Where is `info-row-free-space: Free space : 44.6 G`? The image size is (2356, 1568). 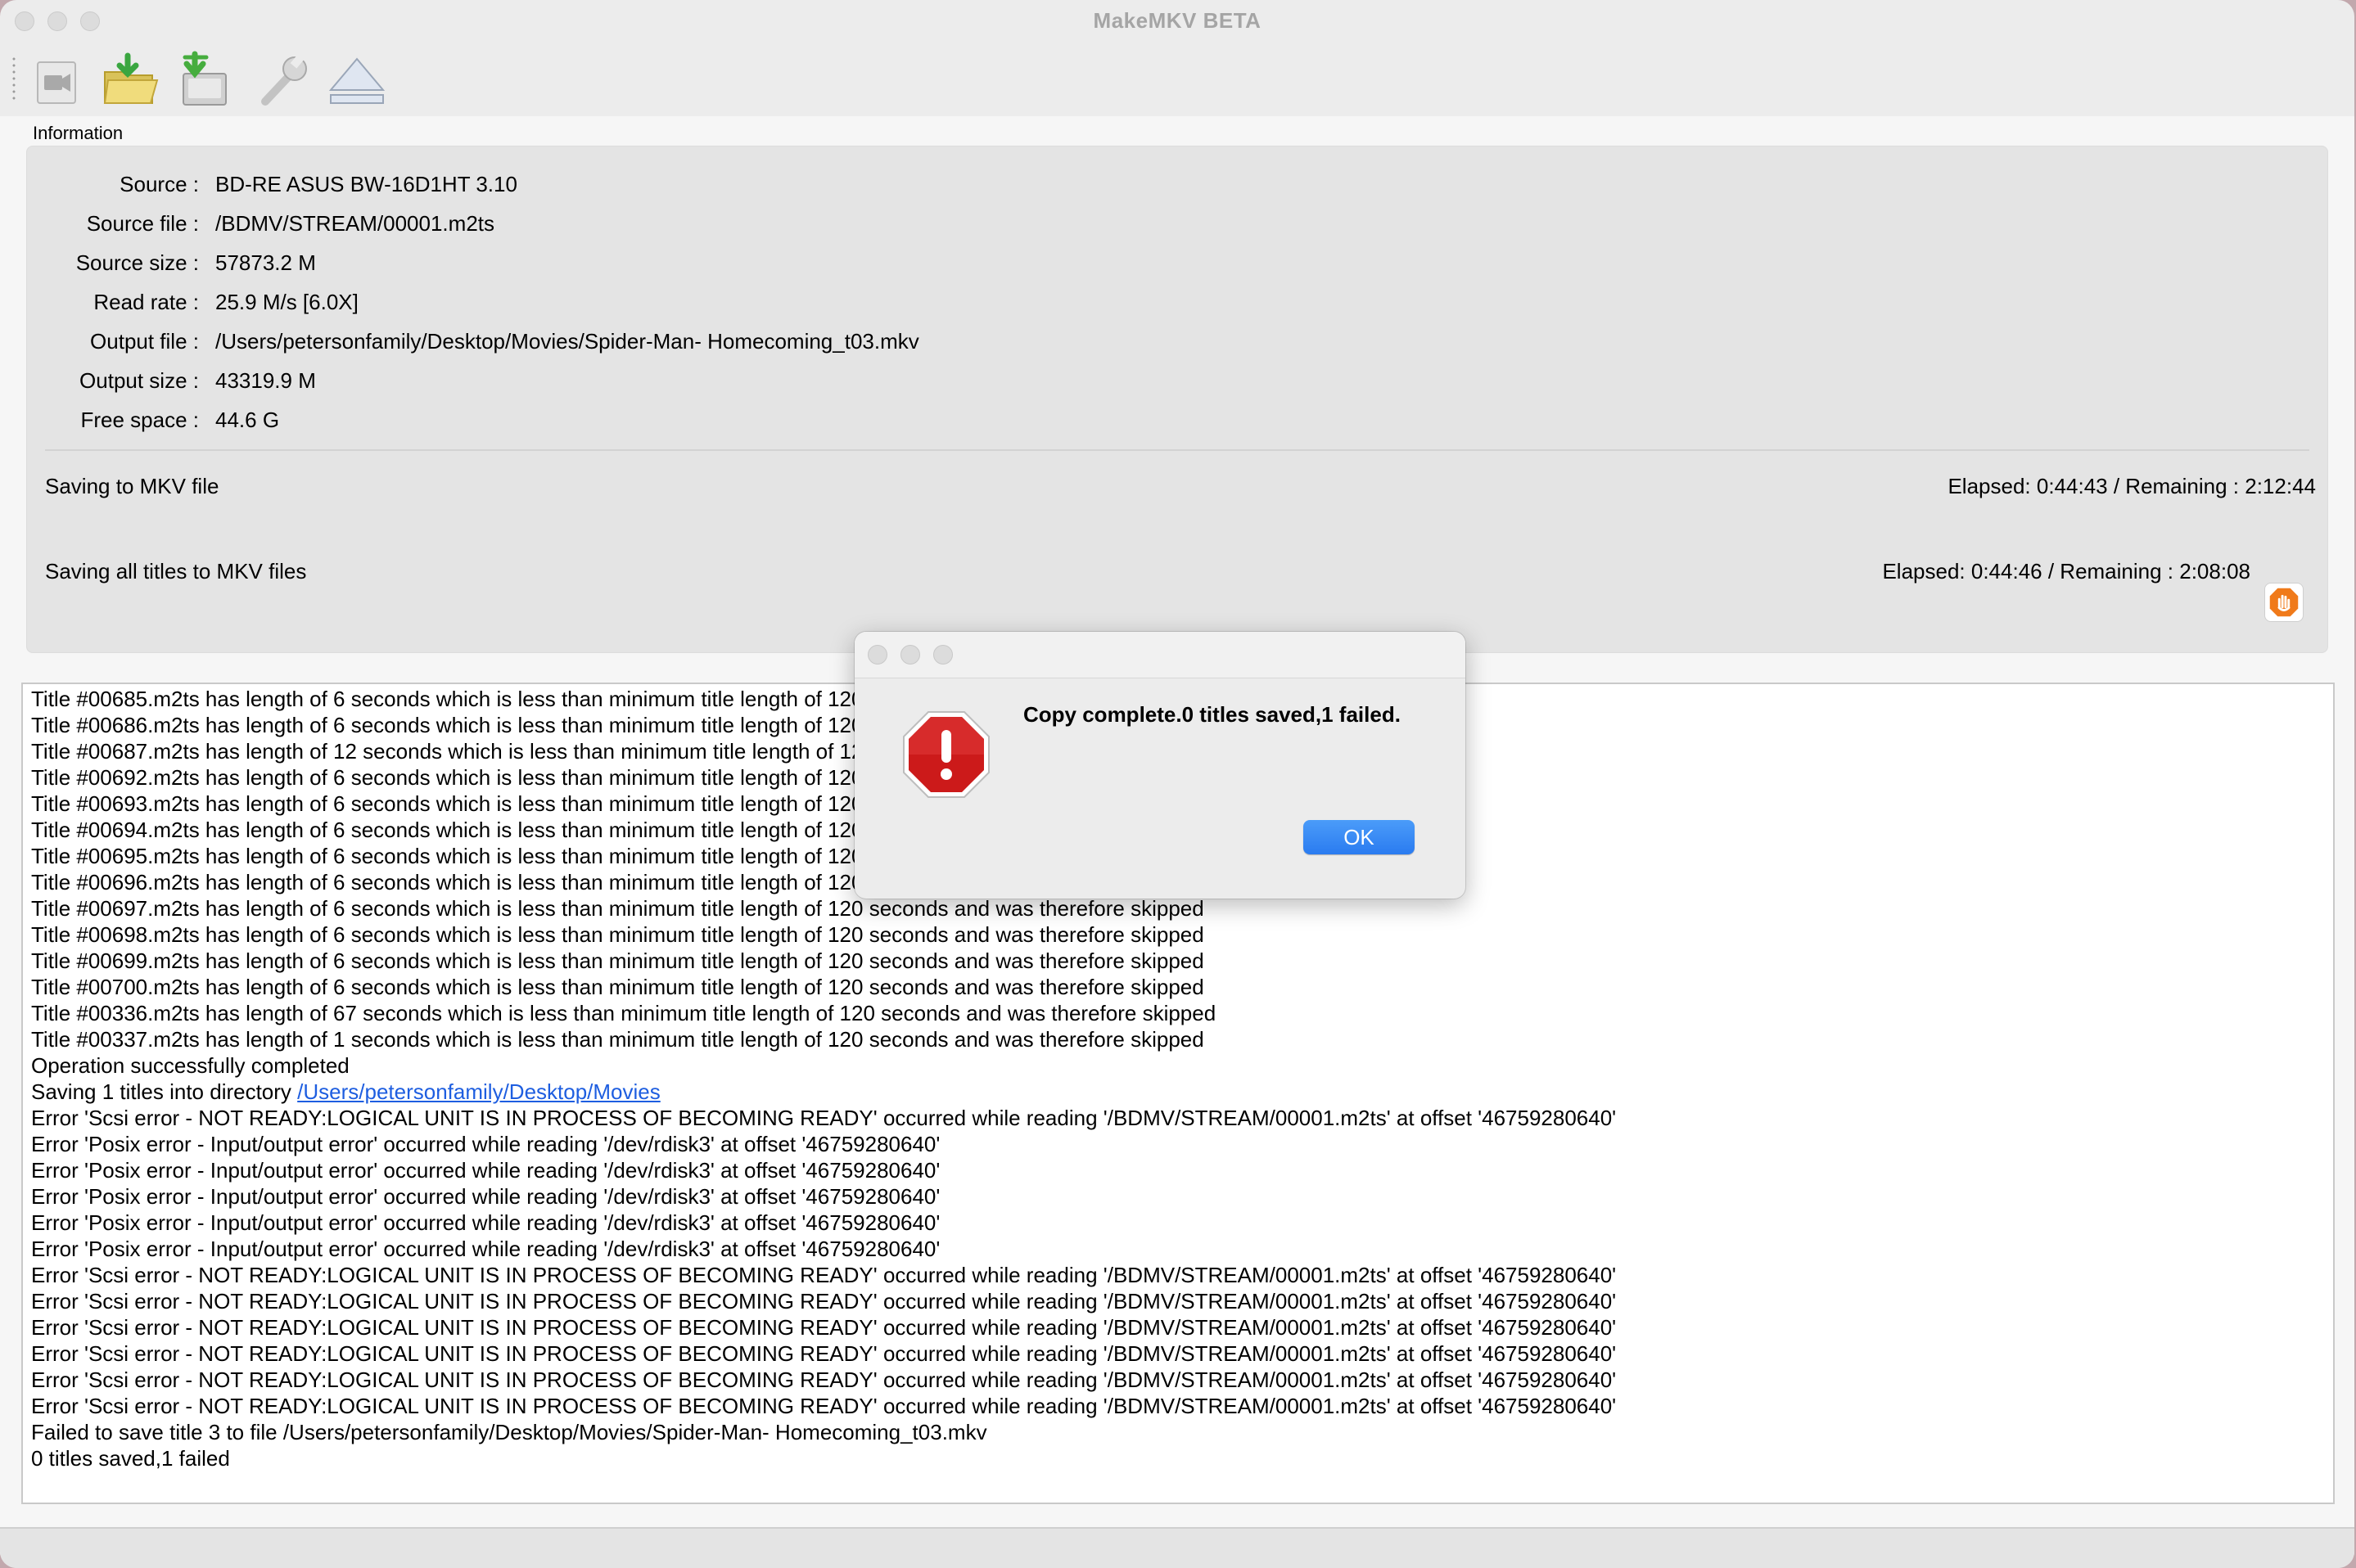
info-row-free-space: Free space : 44.6 G is located at coordinates (190, 419).